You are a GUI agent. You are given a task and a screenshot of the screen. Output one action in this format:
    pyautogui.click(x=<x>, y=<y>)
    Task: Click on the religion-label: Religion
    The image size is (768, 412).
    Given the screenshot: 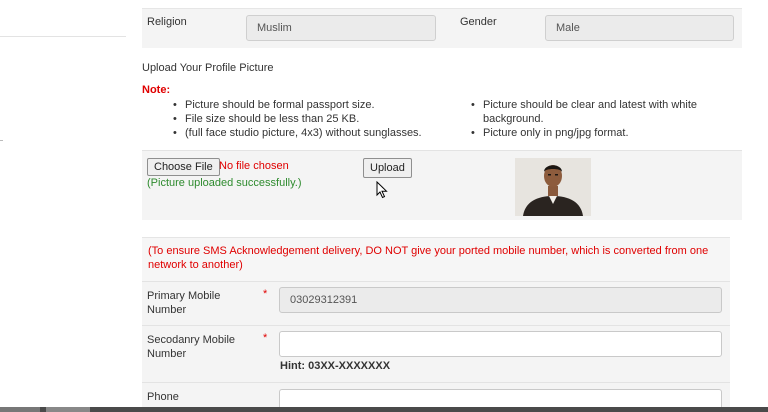 What is the action you would take?
    pyautogui.click(x=167, y=22)
    